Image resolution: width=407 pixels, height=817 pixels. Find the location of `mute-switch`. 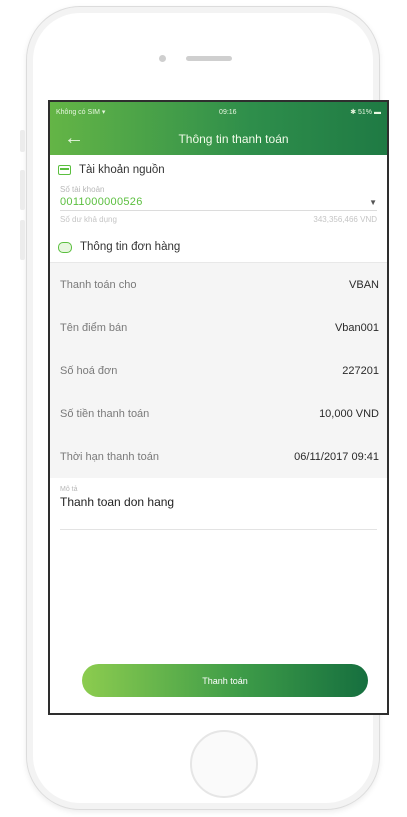

mute-switch is located at coordinates (22, 141).